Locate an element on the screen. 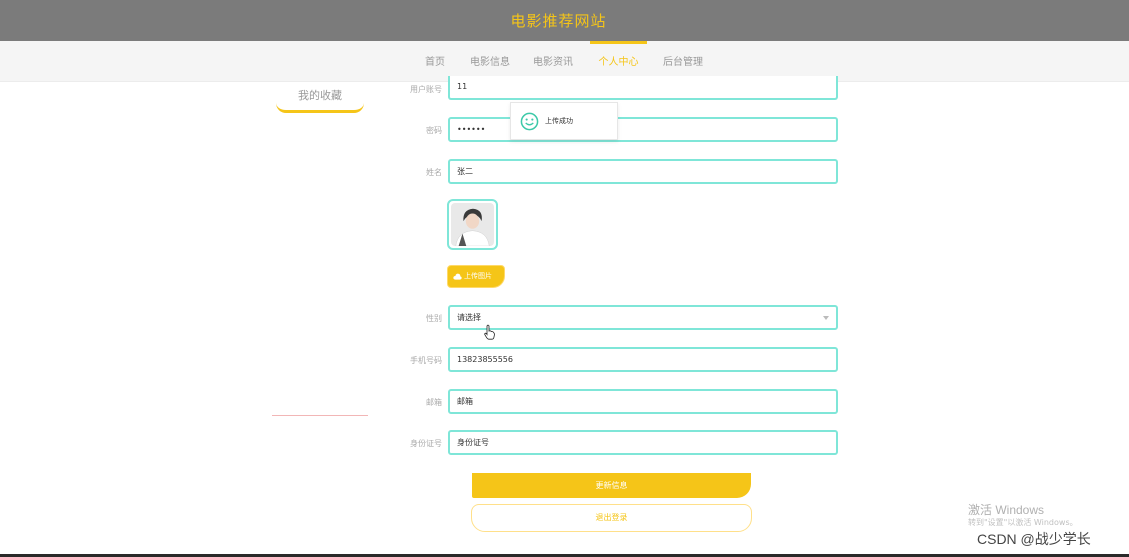 This screenshot has width=1129, height=557. email-field: 邮箱 is located at coordinates (643, 401).